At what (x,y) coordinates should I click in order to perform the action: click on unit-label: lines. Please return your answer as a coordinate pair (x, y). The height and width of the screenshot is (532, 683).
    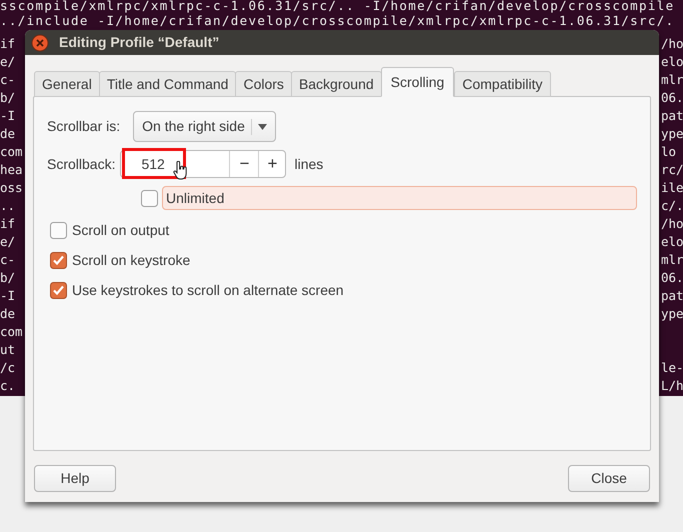
    Looking at the image, I should click on (309, 164).